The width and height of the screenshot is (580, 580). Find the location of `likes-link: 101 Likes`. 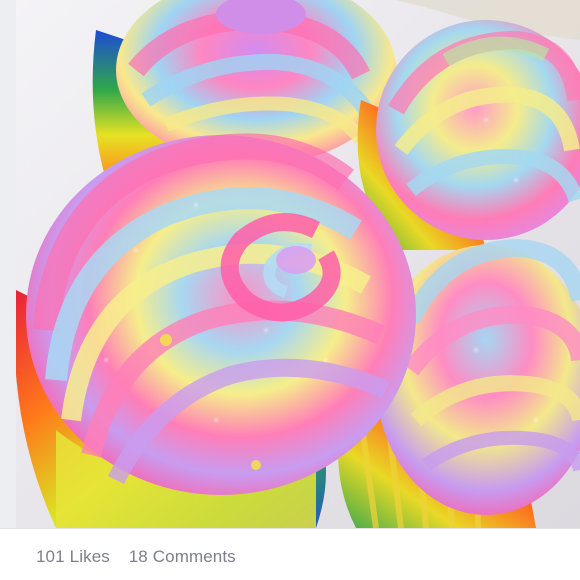

likes-link: 101 Likes is located at coordinates (73, 557).